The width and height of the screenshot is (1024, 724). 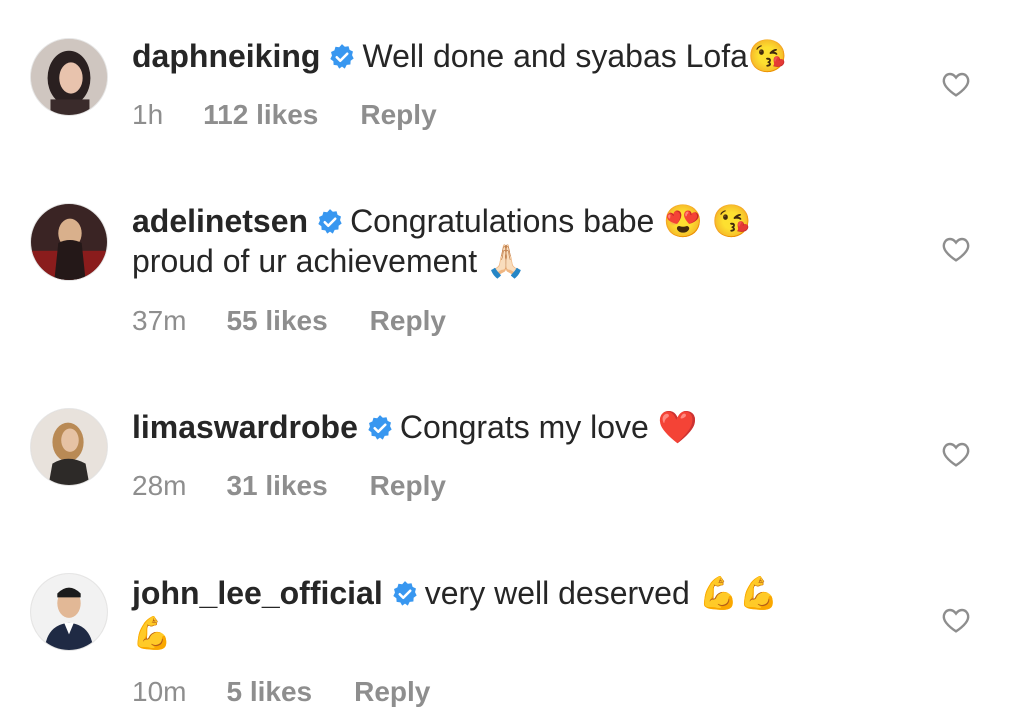 I want to click on comment-meta: 37m 55 likes Reply, so click(x=289, y=321).